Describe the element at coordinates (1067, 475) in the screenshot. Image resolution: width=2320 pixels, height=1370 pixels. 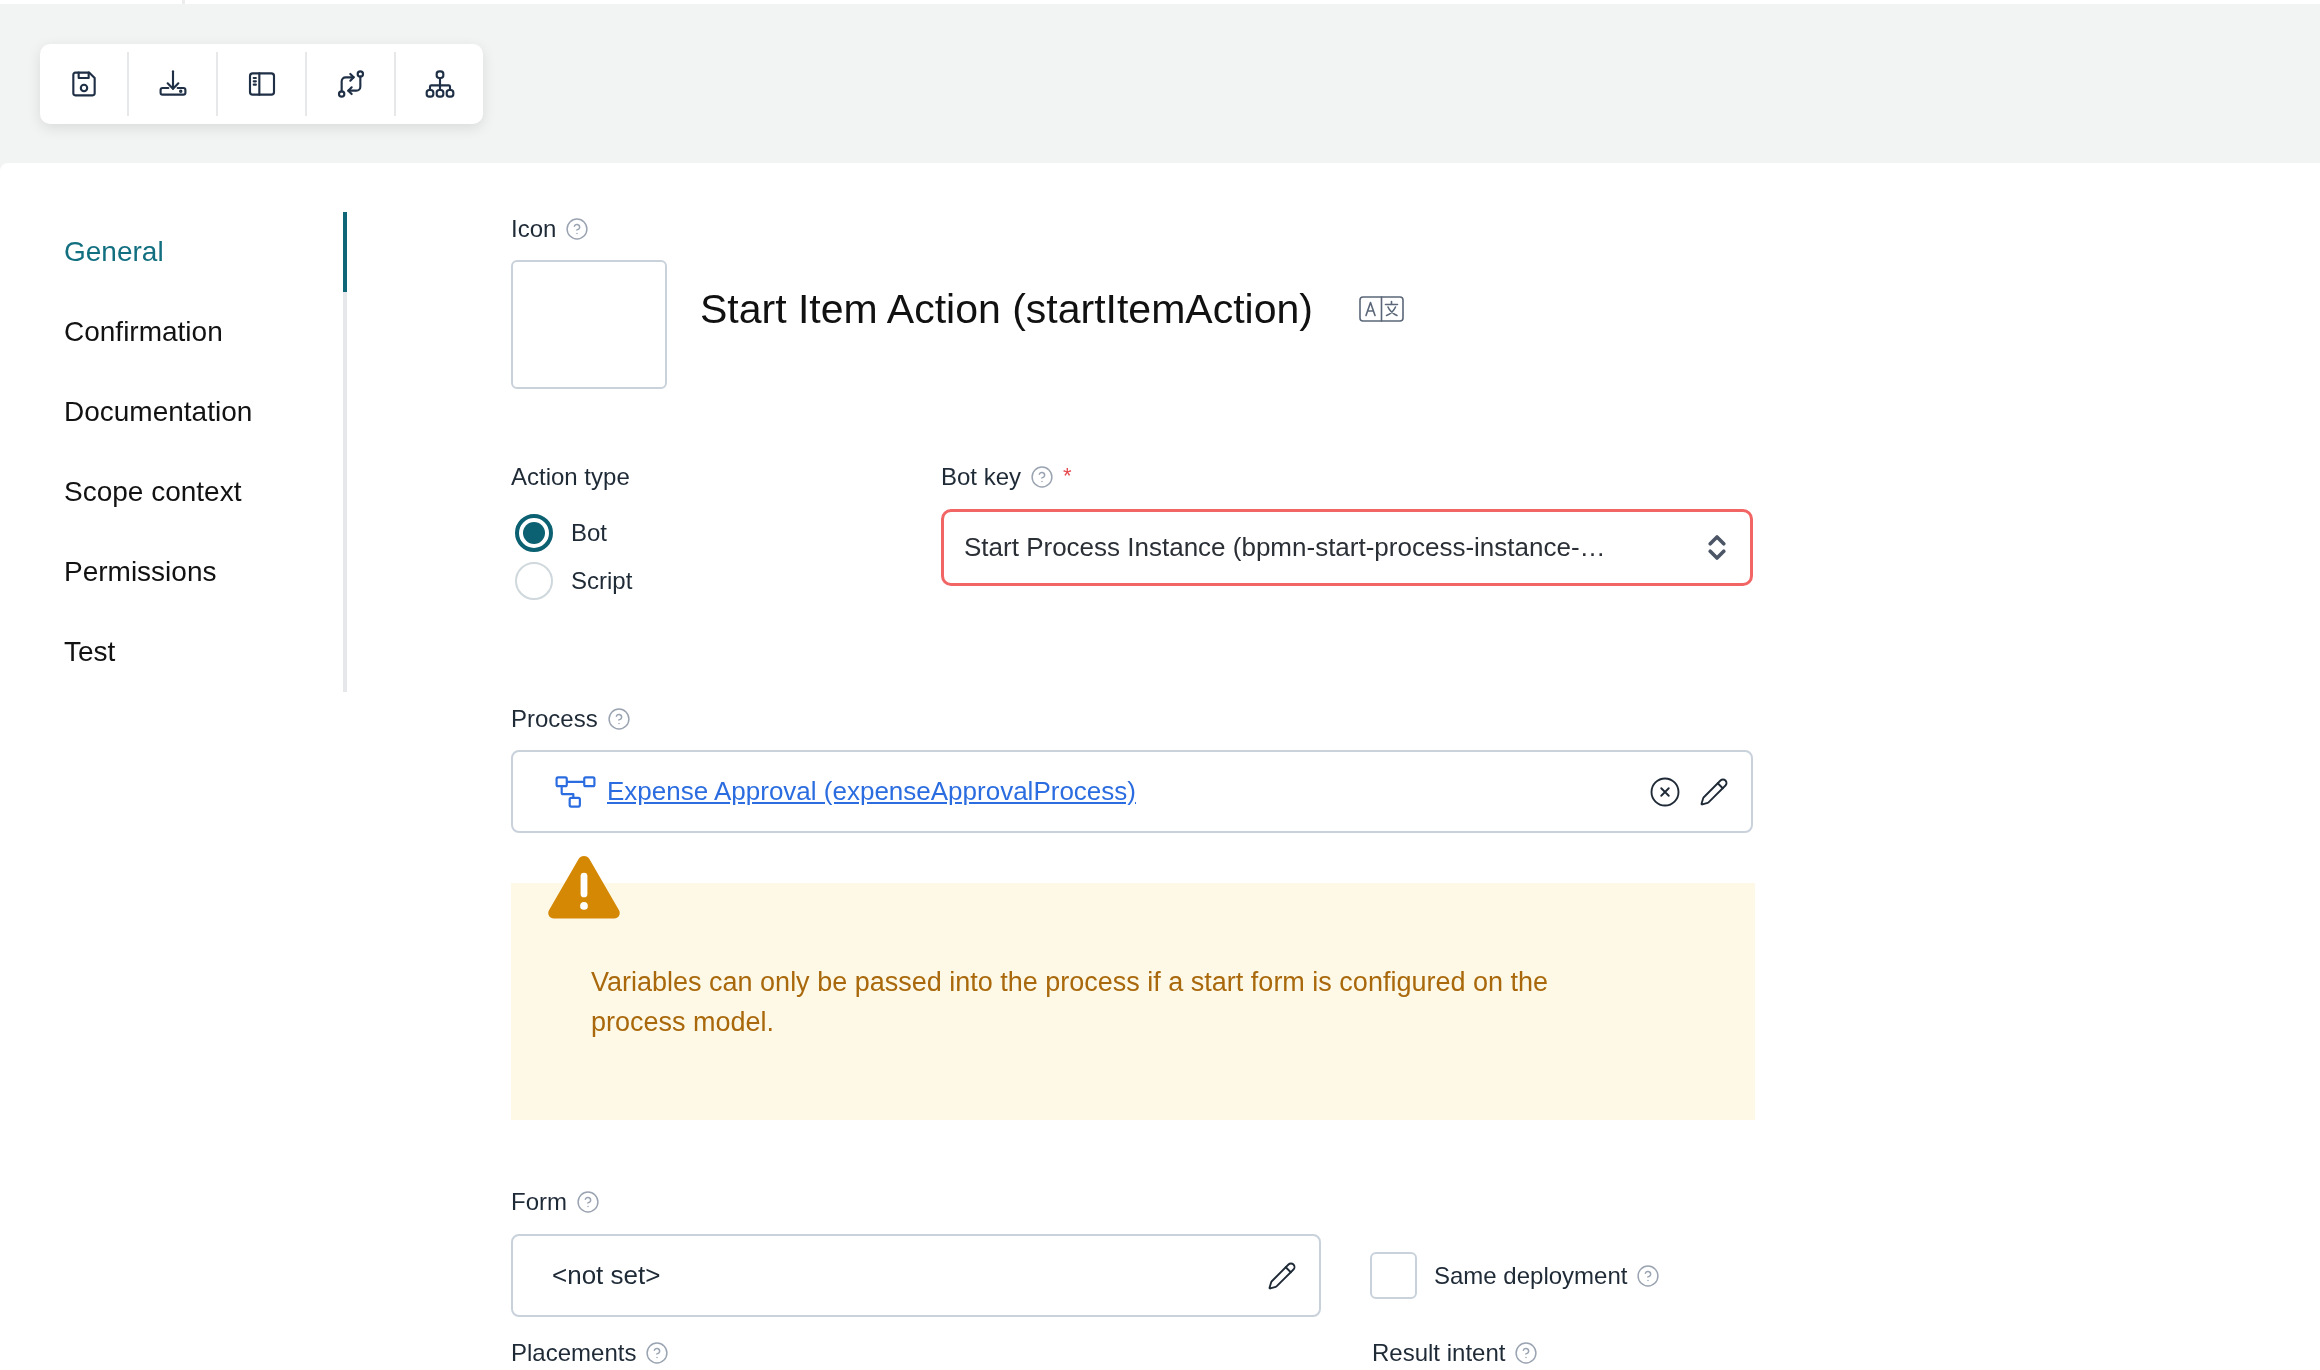
I see `required-mark: *` at that location.